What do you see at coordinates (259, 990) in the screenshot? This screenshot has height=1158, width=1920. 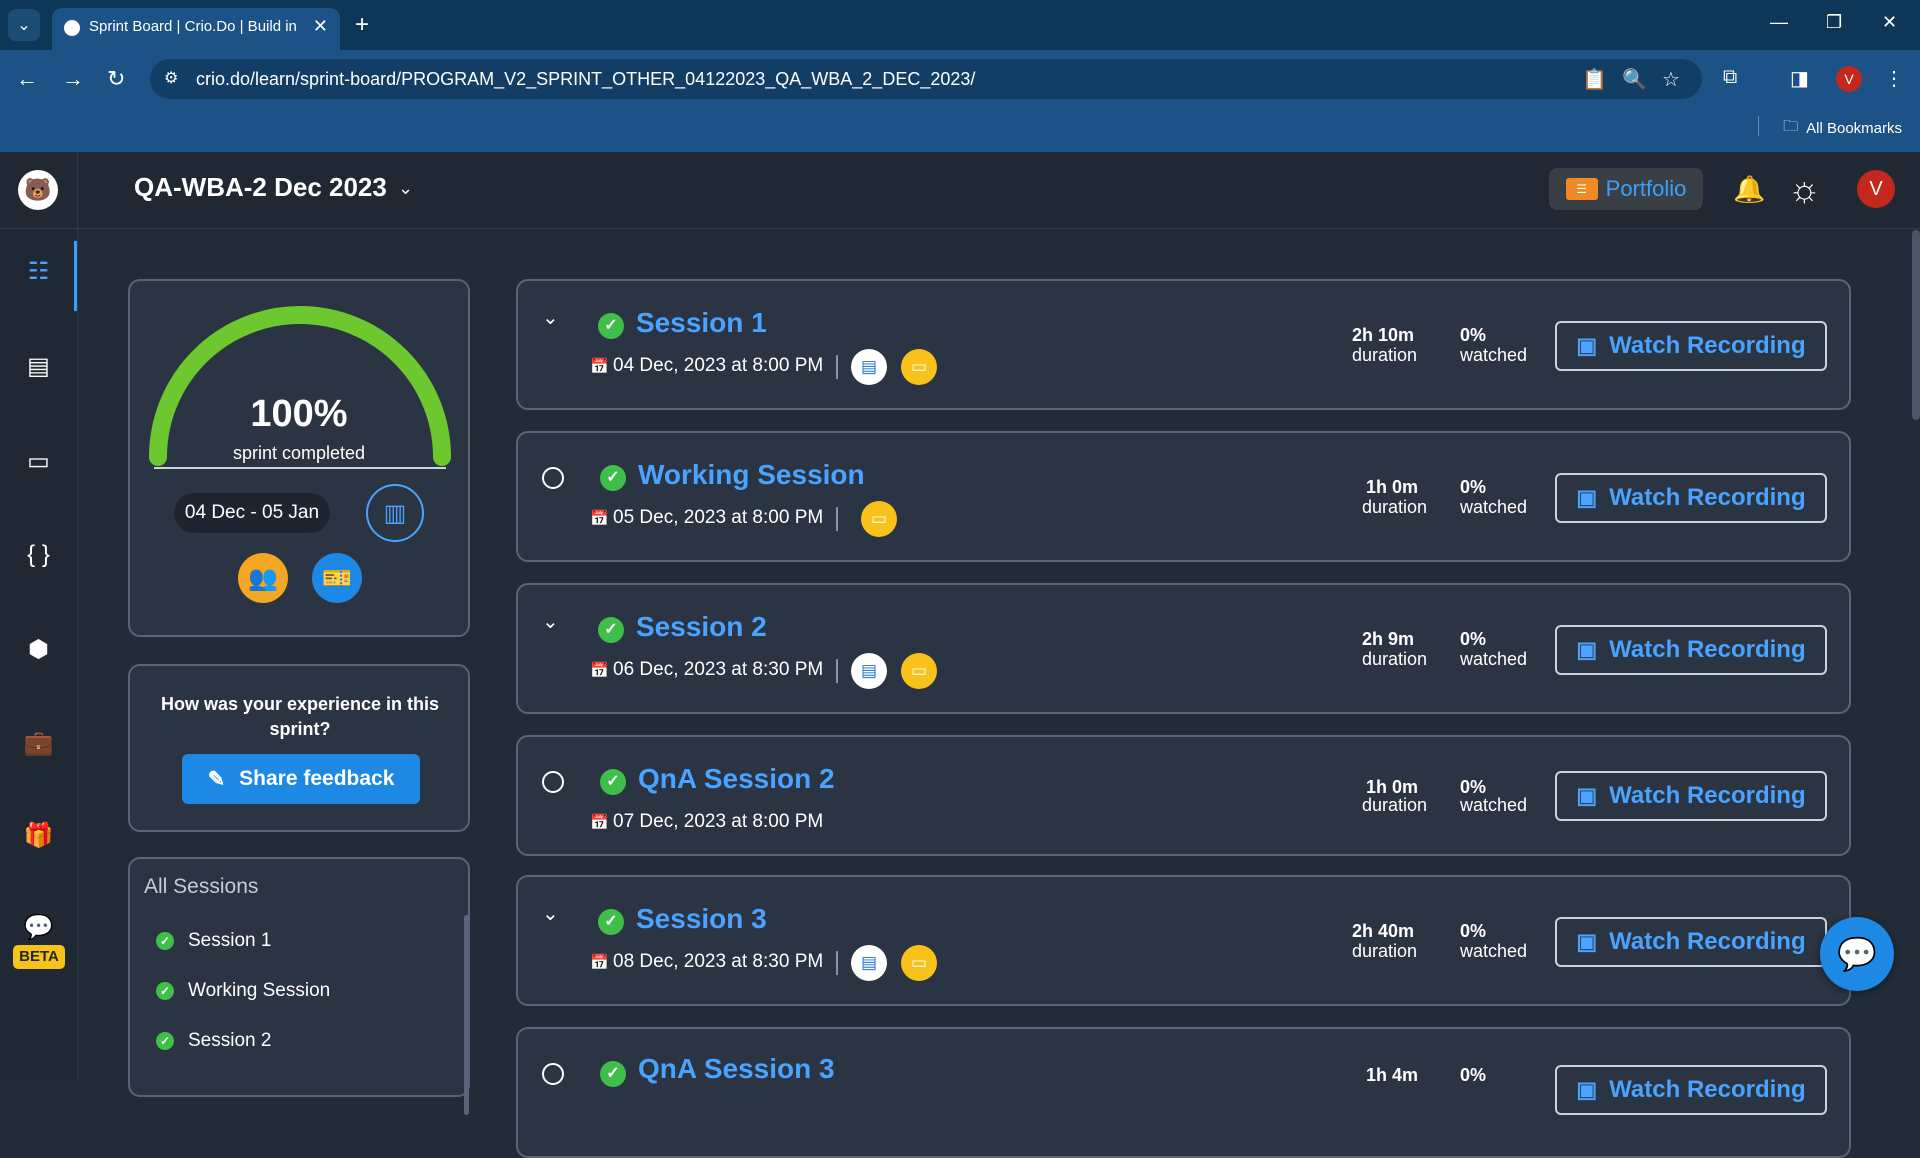 I see `all-sessions-item-label: Working Session` at bounding box center [259, 990].